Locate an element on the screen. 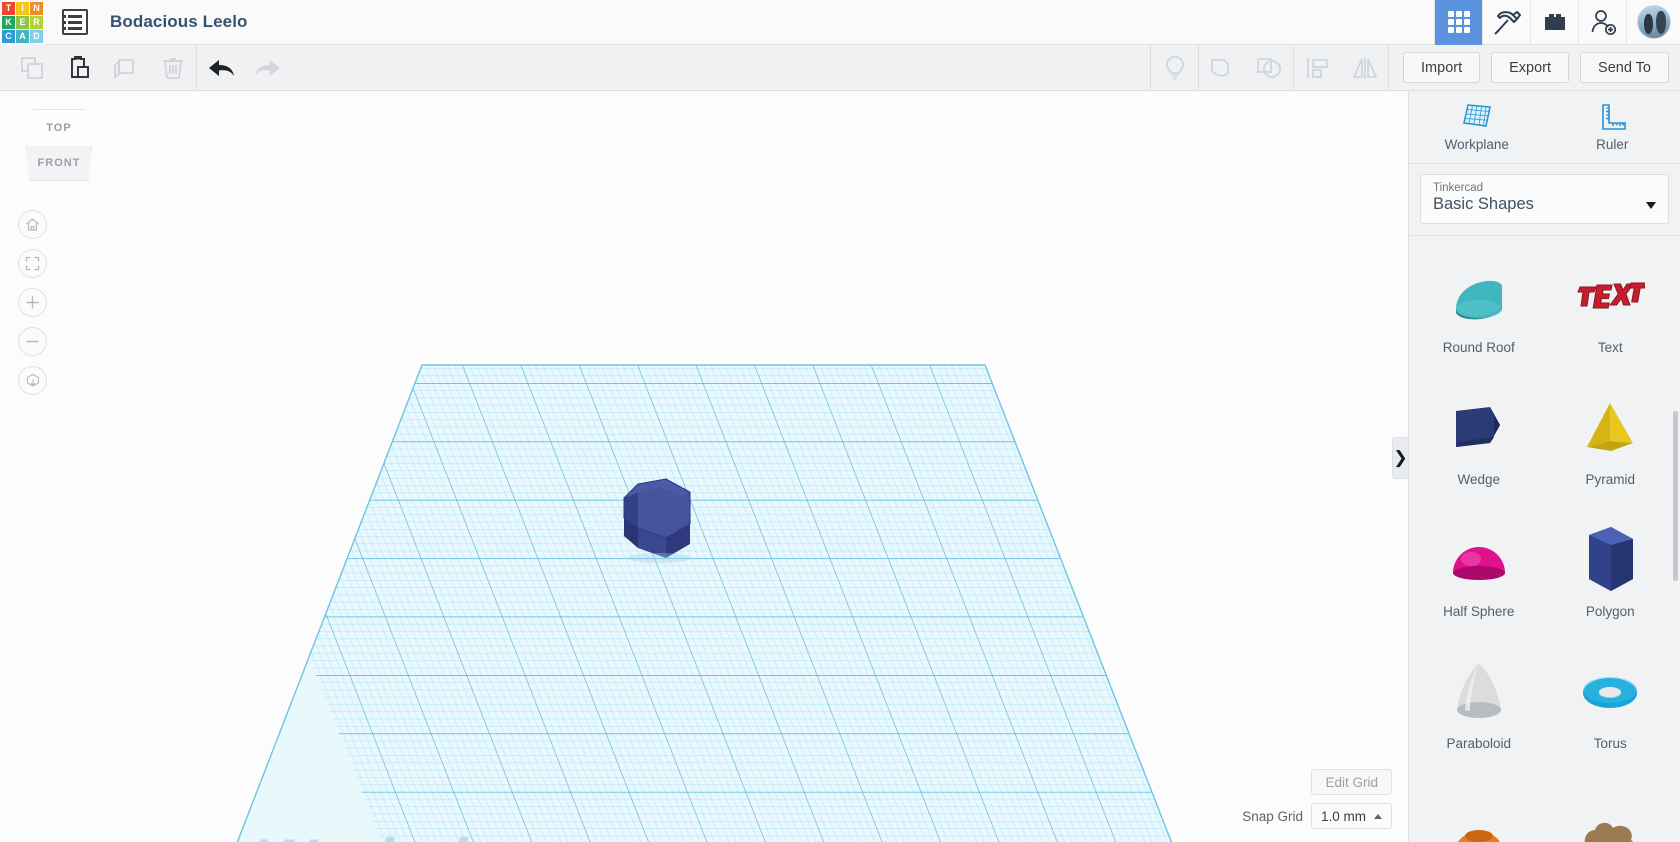 This screenshot has width=1680, height=842. main-menu-icon is located at coordinates (75, 22).